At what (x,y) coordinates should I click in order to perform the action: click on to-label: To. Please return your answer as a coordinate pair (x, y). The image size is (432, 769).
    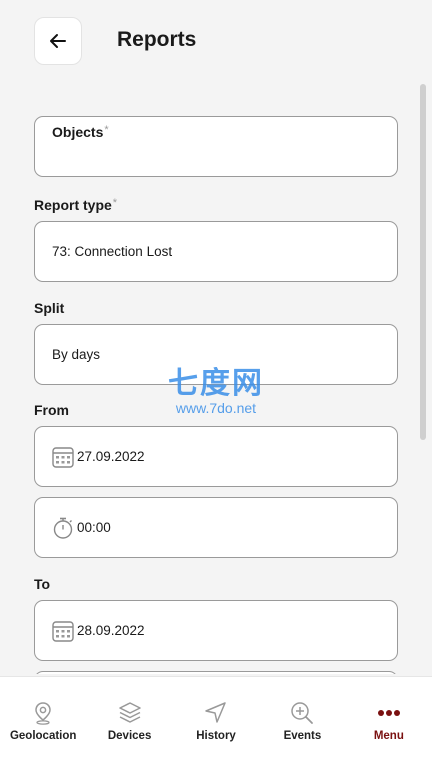
    Looking at the image, I should click on (42, 584).